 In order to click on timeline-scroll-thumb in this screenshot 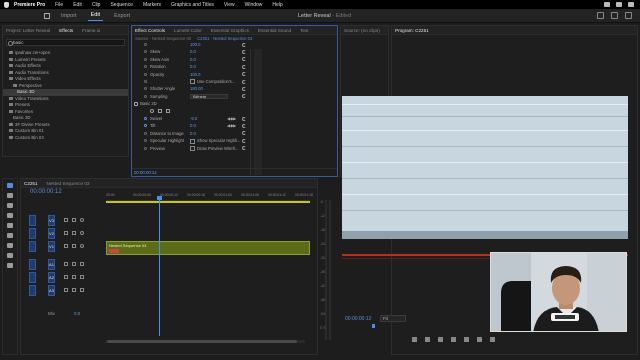, I will do `click(202, 341)`.